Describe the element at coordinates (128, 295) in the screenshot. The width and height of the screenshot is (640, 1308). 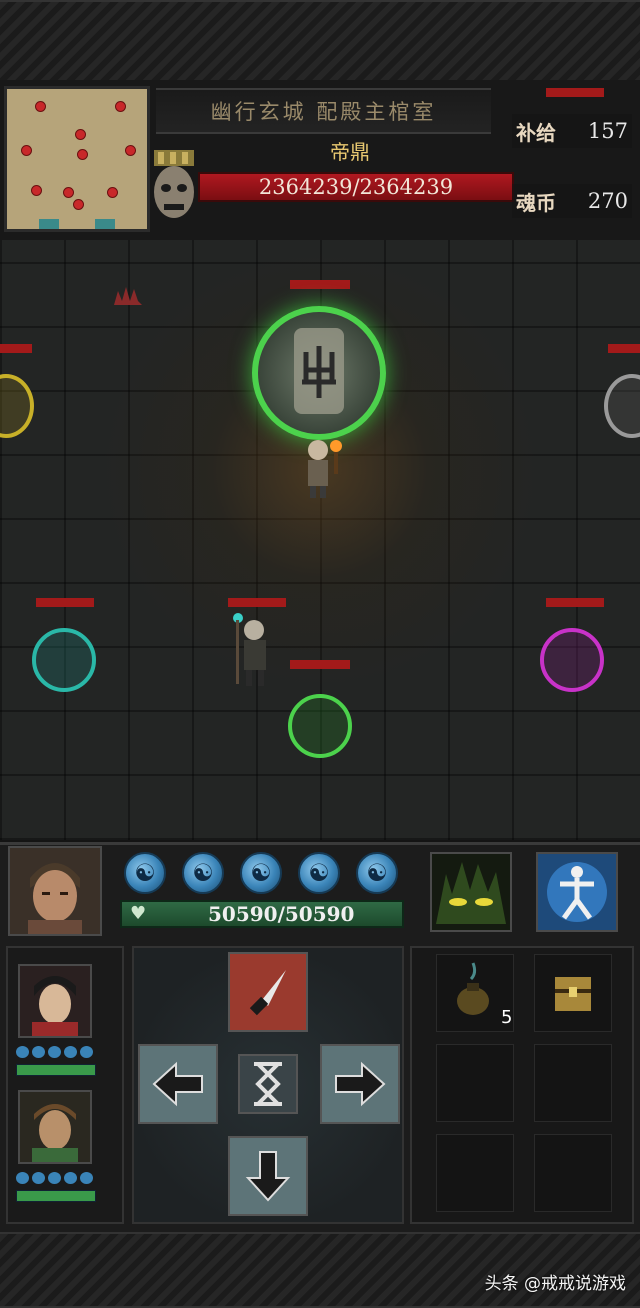
I see `spike-trap-icon` at that location.